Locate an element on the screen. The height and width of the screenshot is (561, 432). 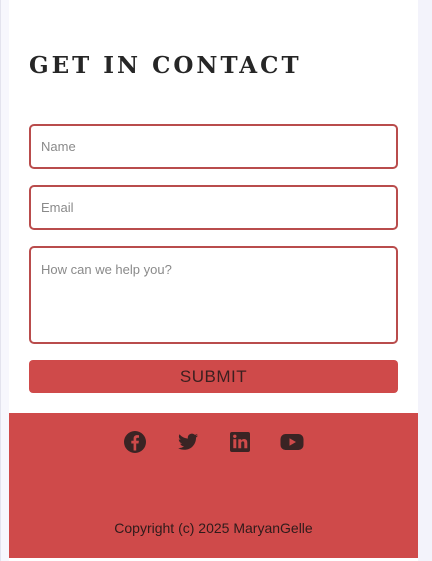
submit-button: SUBMIT is located at coordinates (213, 376).